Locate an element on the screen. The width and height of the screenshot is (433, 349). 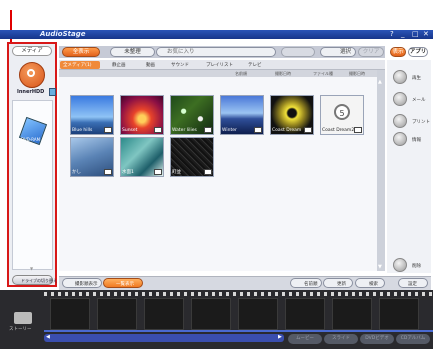
thumbnail-coast-dream-2: 5 Coast Dream2 is located at coordinates (342, 115).